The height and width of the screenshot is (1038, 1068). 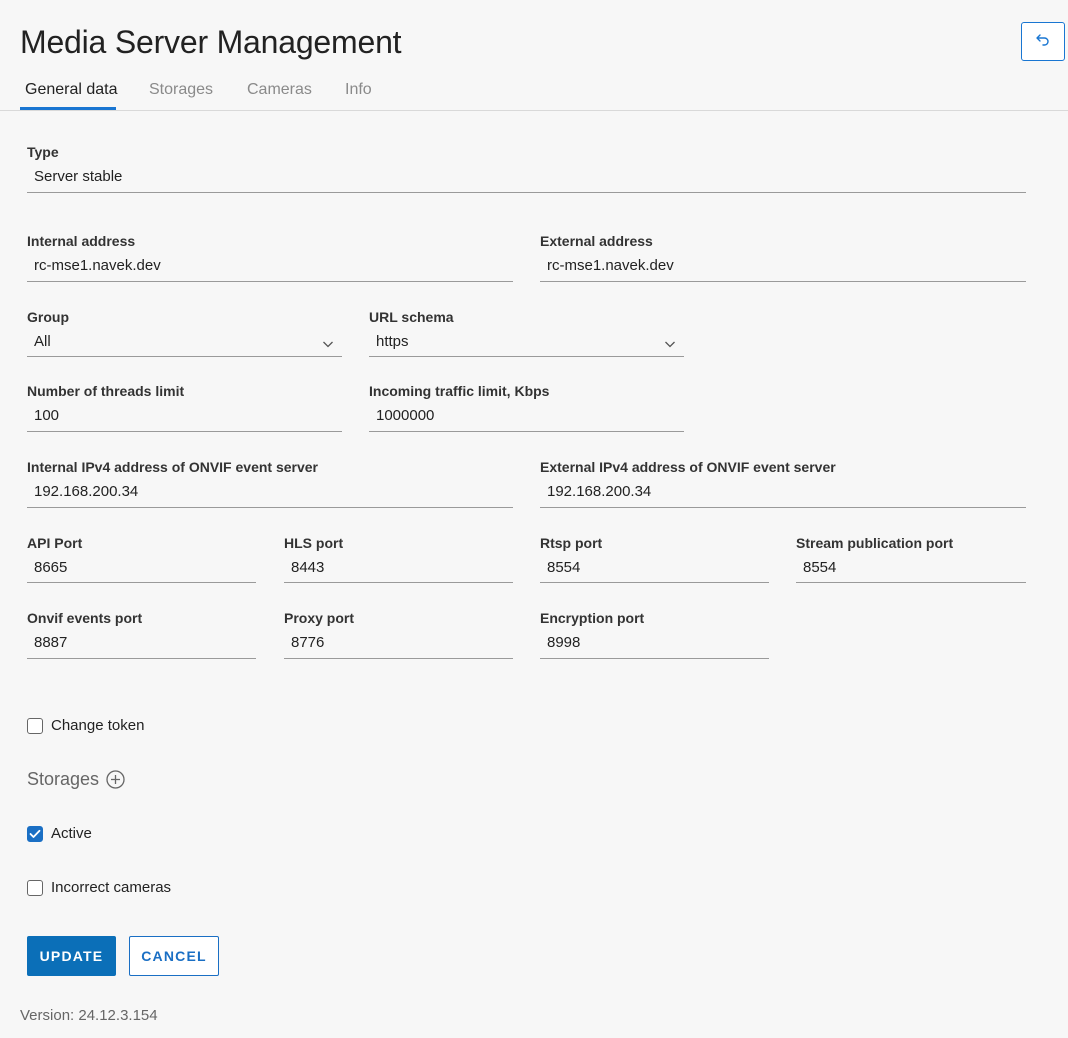 What do you see at coordinates (599, 491) in the screenshot?
I see `external-onvif-input: 192.168.200.34` at bounding box center [599, 491].